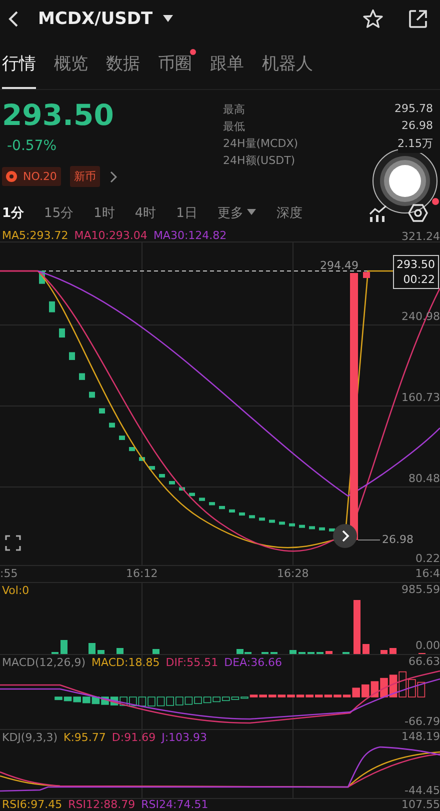 The height and width of the screenshot is (811, 440). I want to click on axis-label: 985.59, so click(421, 589).